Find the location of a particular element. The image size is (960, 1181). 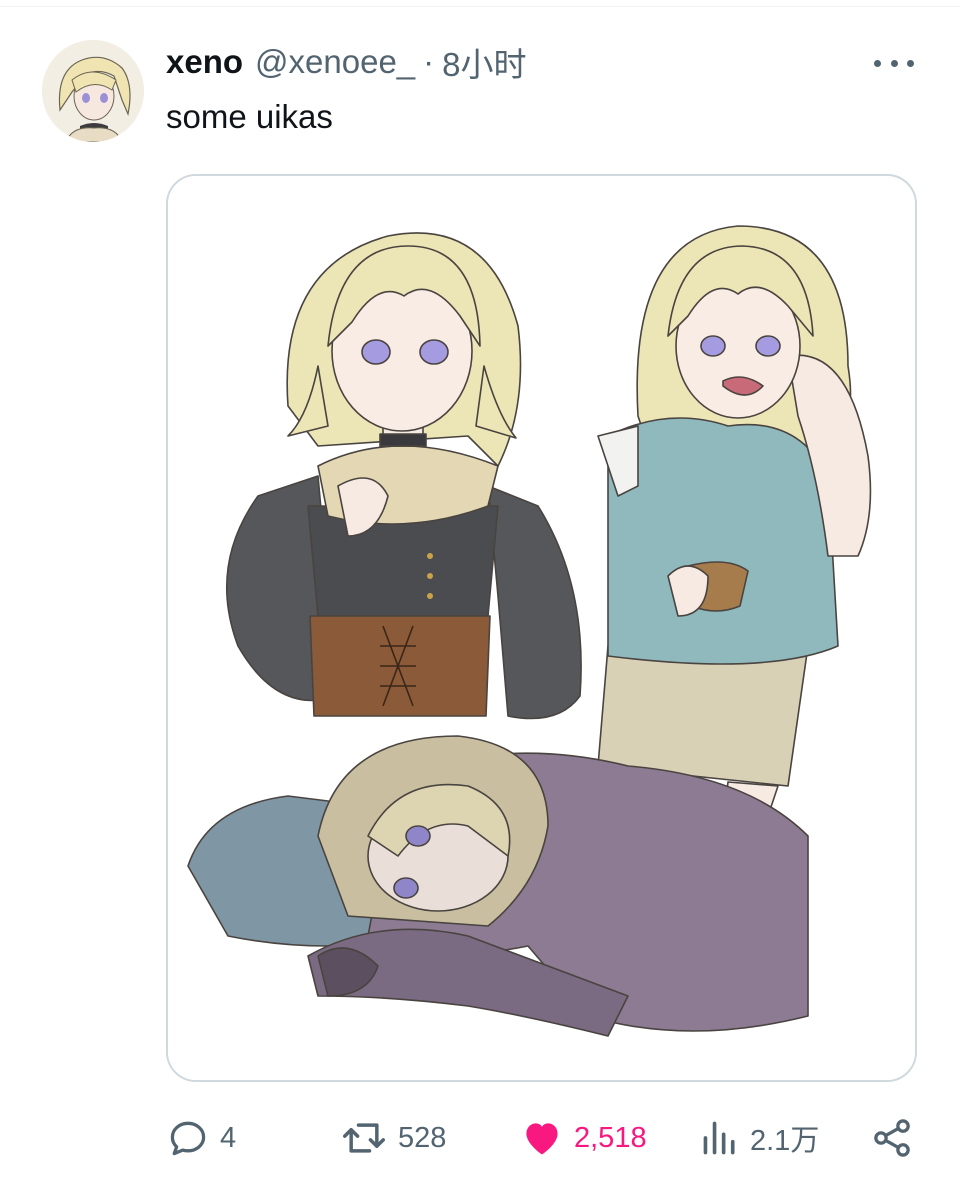

bar-chart-icon is located at coordinates (719, 1138).